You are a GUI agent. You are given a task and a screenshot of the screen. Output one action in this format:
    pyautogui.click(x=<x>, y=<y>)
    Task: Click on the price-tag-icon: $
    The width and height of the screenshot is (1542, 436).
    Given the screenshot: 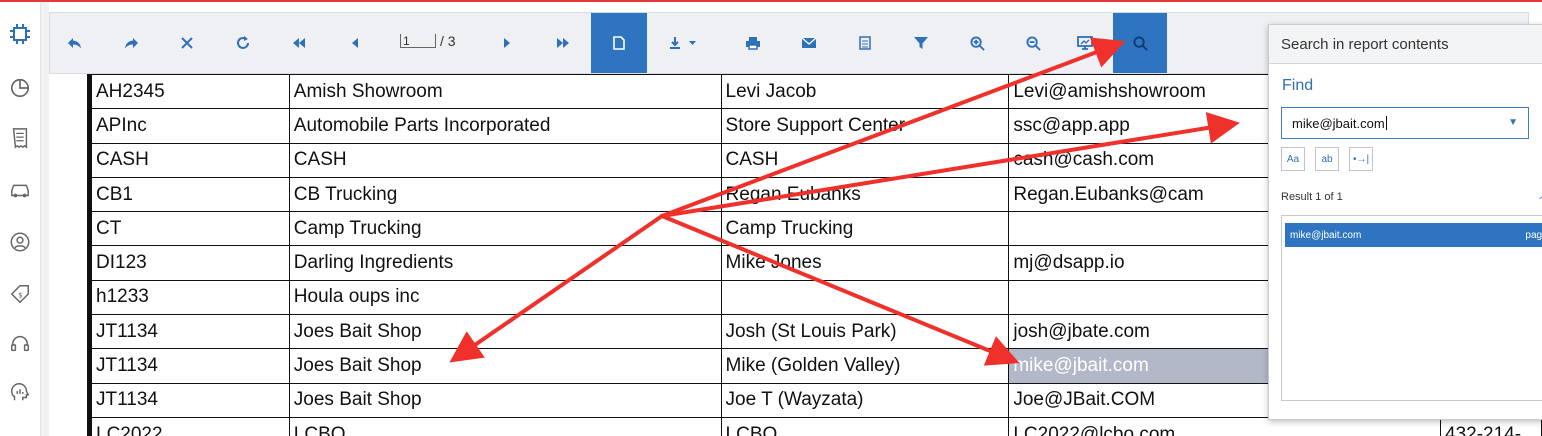 What is the action you would take?
    pyautogui.click(x=20, y=294)
    